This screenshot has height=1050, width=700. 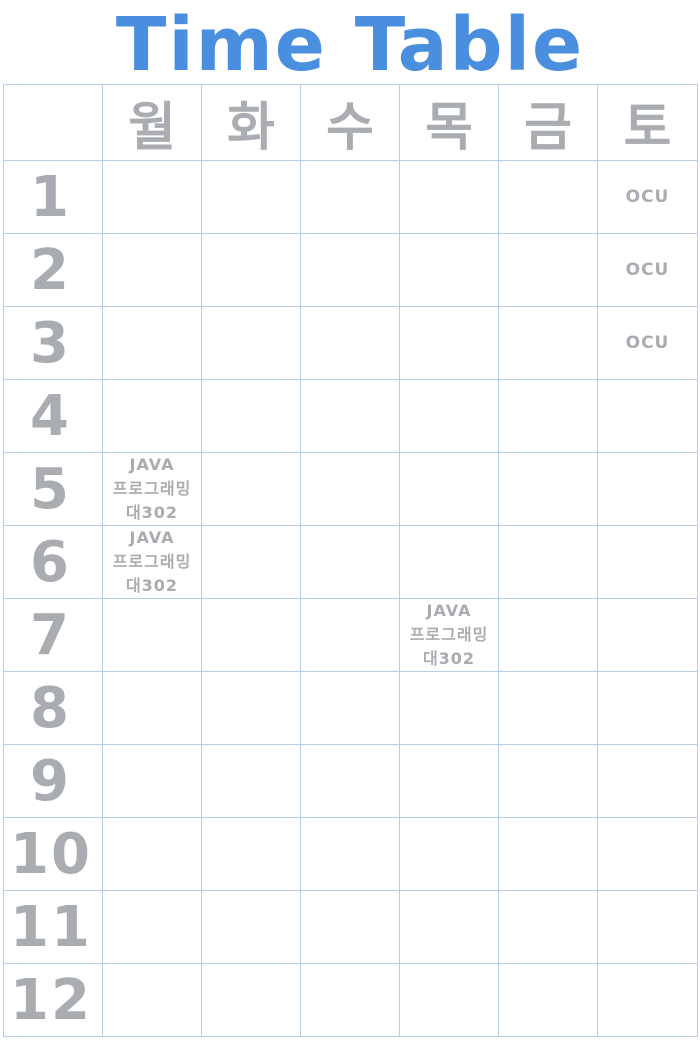 I want to click on class-cell-mon-5: JAVA 프로그래밍 대302, so click(x=152, y=489).